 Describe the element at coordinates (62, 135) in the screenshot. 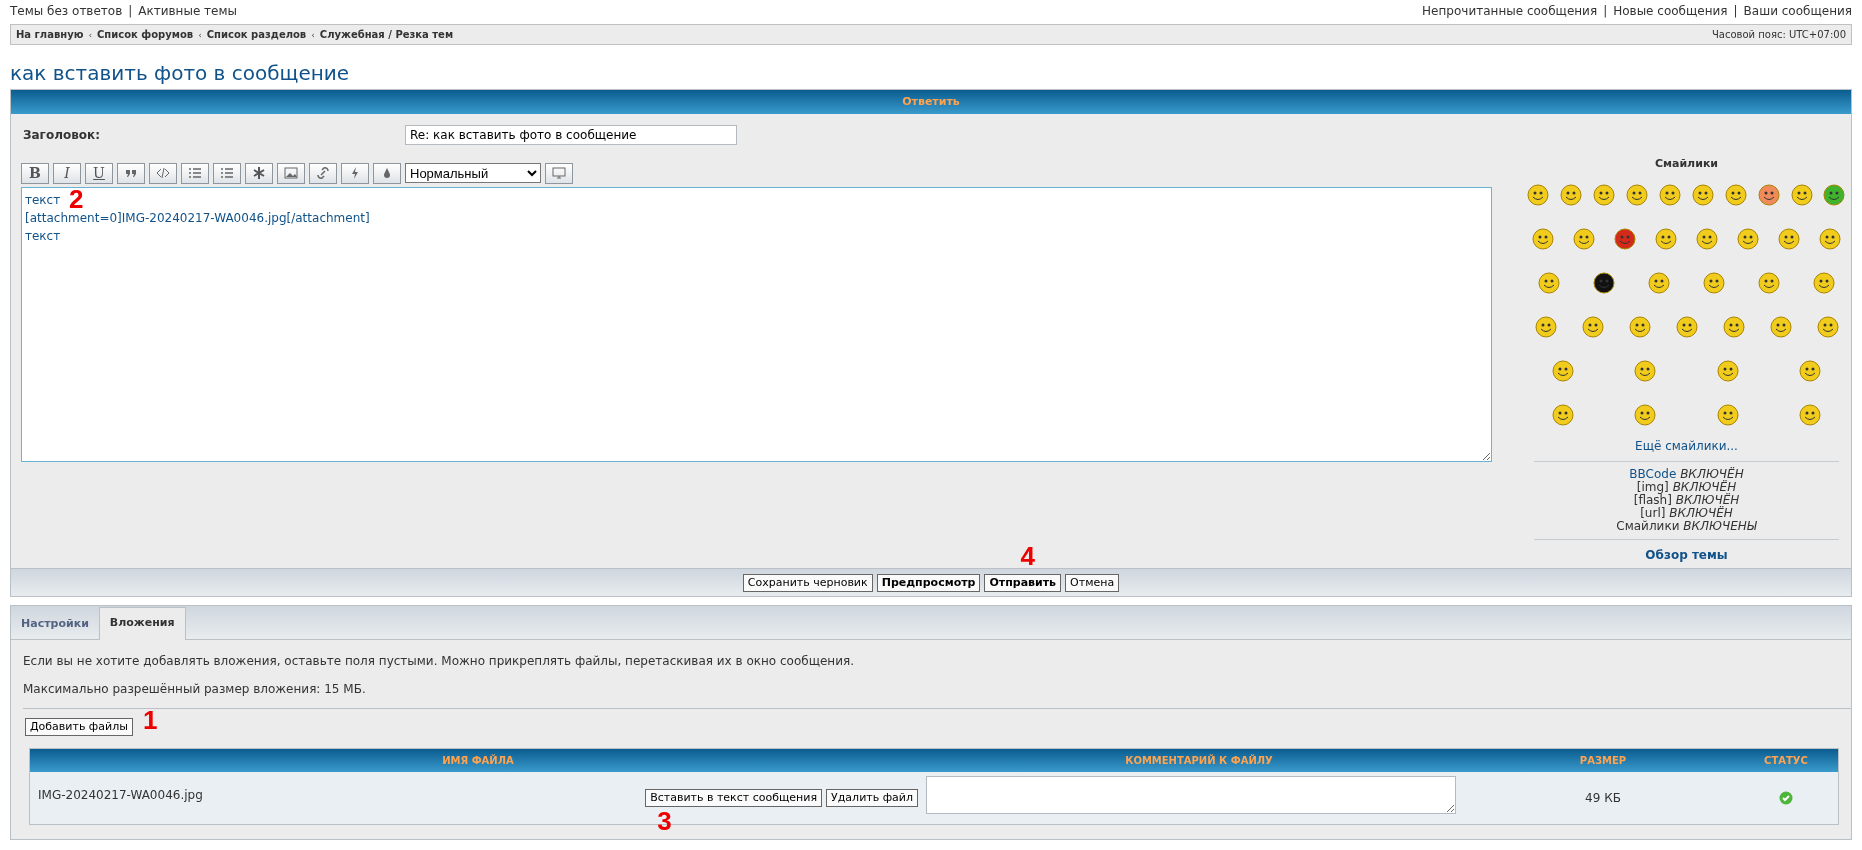

I see `field-label: Заголовок:` at that location.